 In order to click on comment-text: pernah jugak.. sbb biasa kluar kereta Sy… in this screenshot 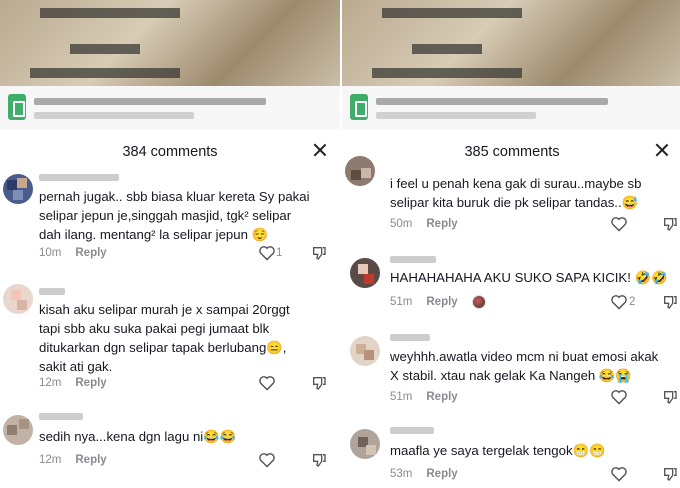, I will do `click(174, 215)`.